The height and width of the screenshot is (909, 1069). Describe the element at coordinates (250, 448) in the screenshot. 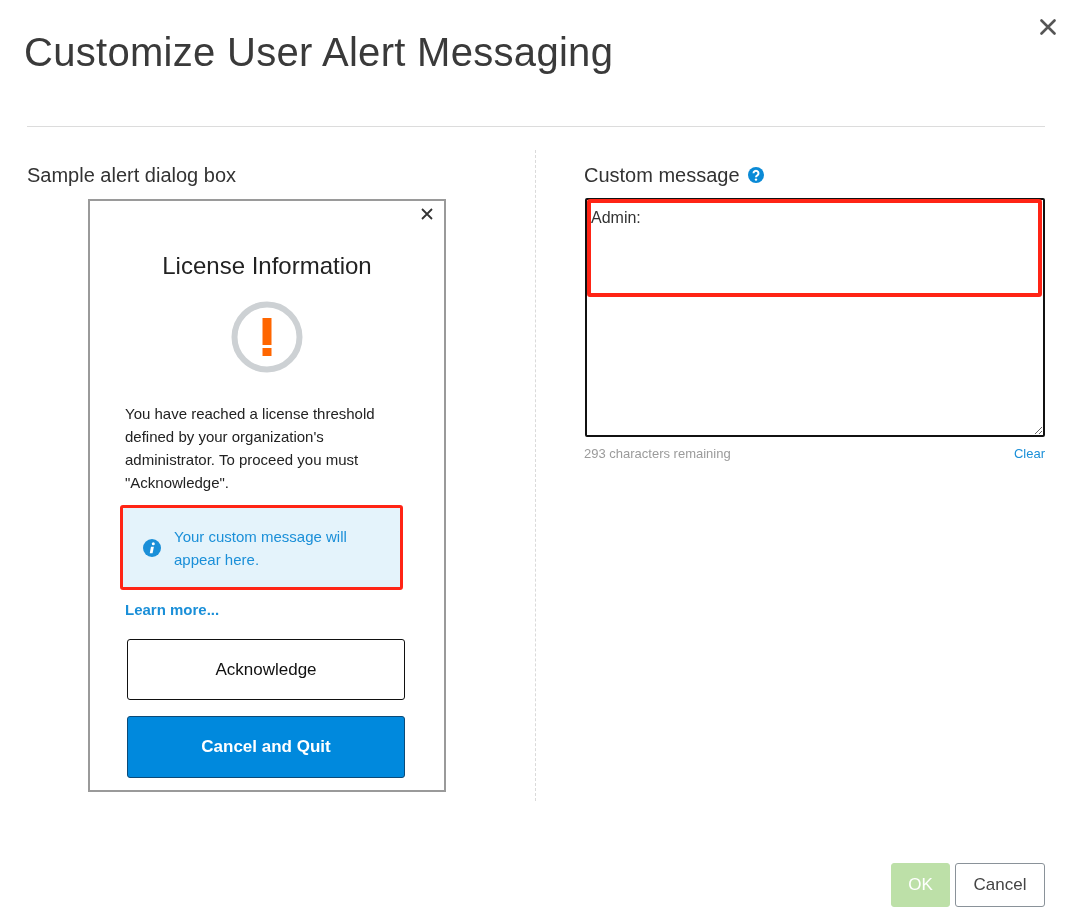

I see `alert-message: You have reached a license threshold defined by your organization's administrator. To proceed you must "Acknowledge".` at that location.